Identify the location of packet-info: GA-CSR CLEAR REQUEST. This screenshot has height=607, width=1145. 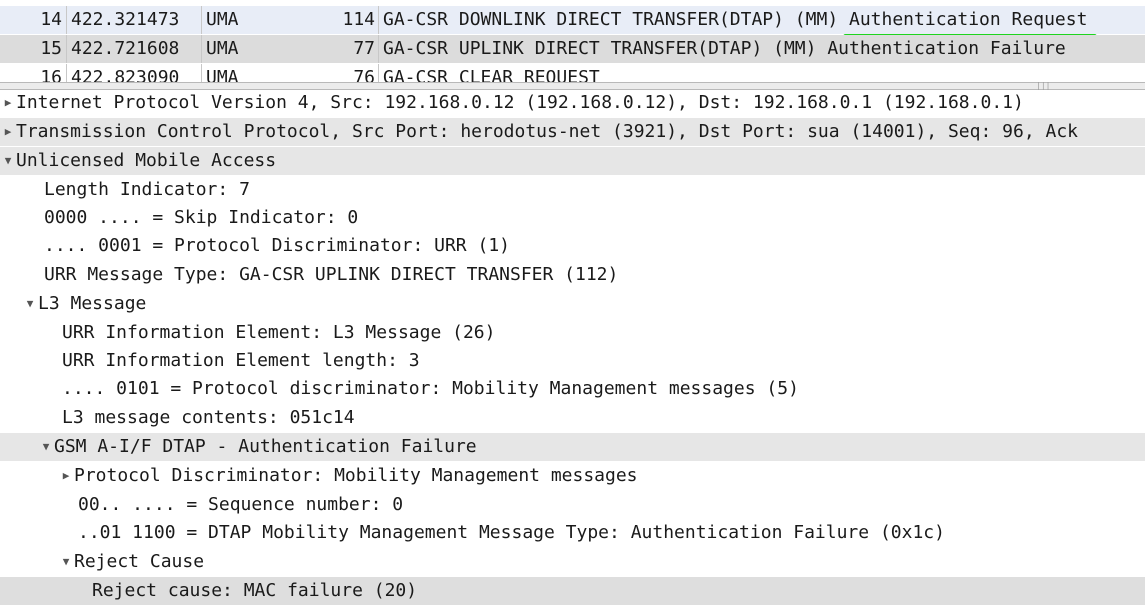
(489, 73).